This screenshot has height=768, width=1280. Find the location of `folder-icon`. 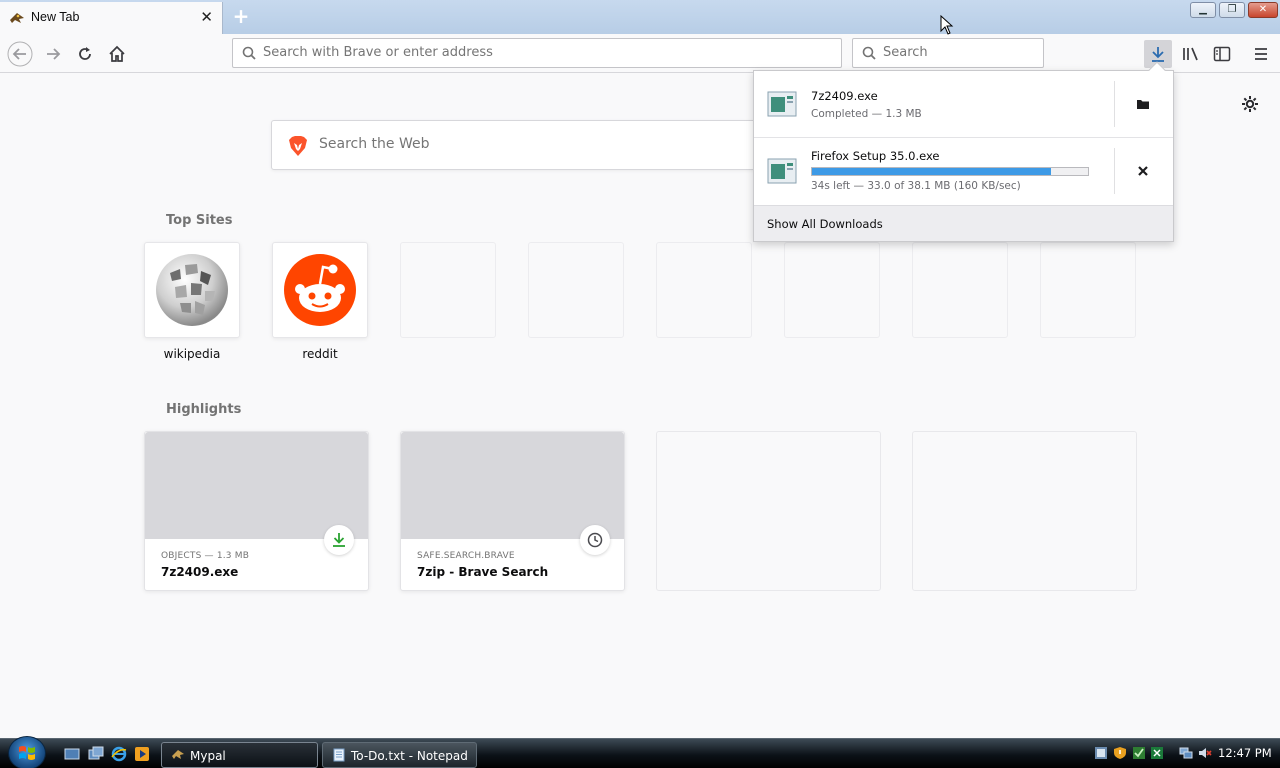

folder-icon is located at coordinates (1143, 104).